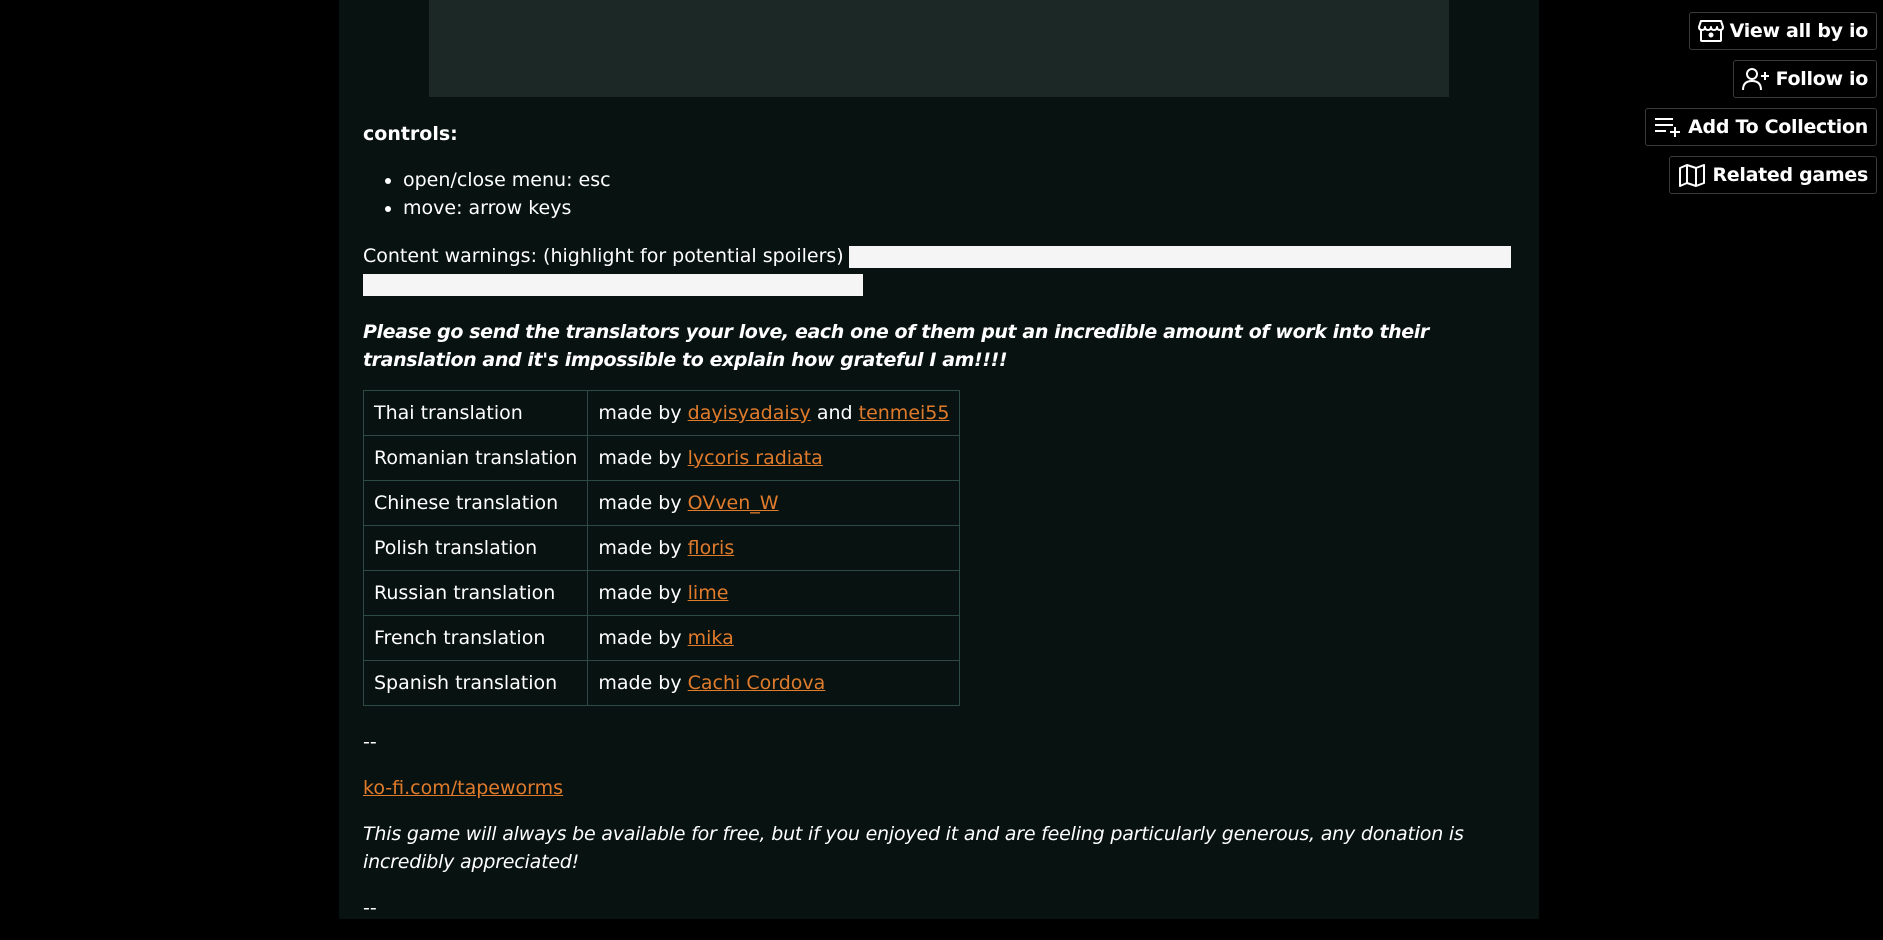 This screenshot has height=940, width=1883. Describe the element at coordinates (711, 638) in the screenshot. I see `translator-link: mika` at that location.